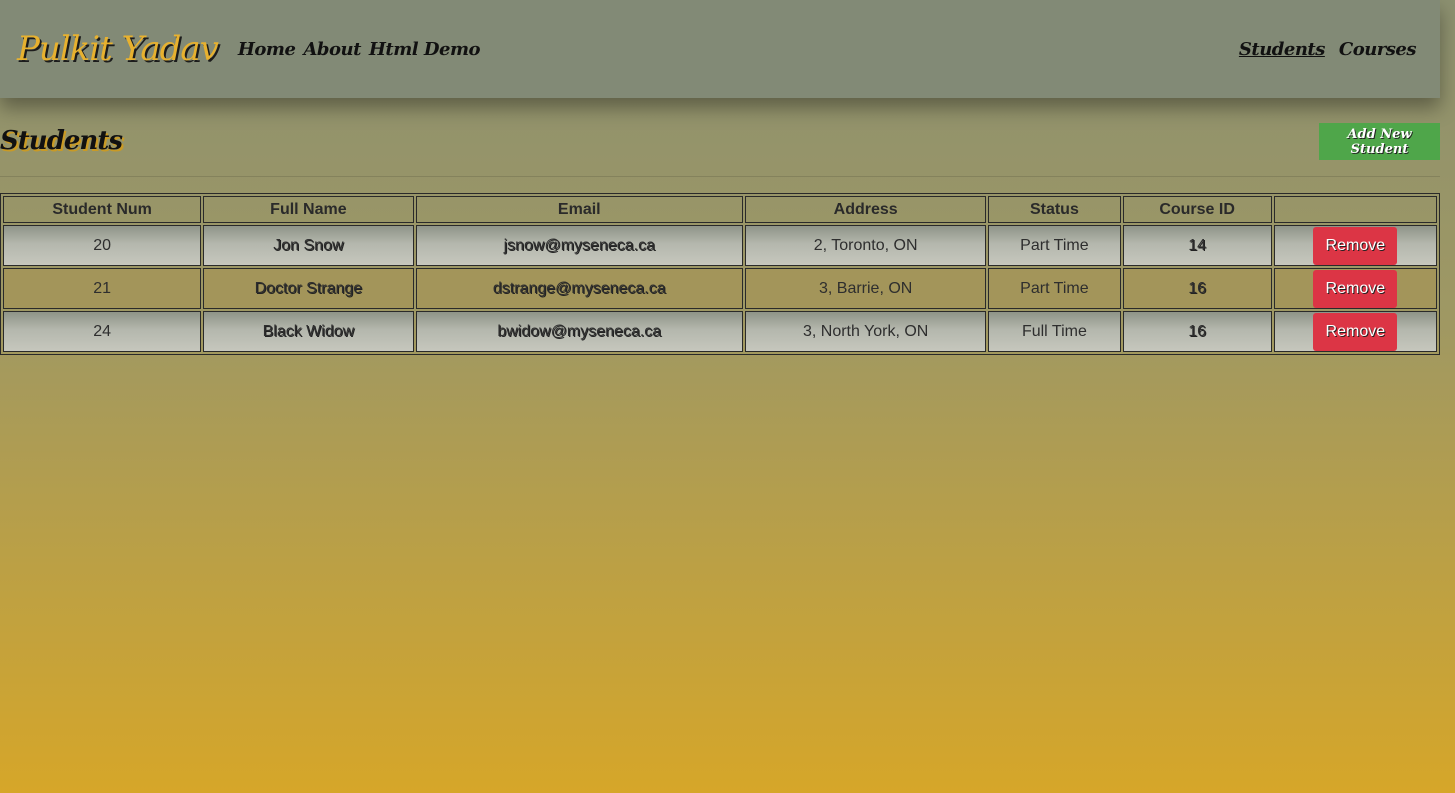 This screenshot has height=793, width=1455. I want to click on page-title: Students, so click(61, 141).